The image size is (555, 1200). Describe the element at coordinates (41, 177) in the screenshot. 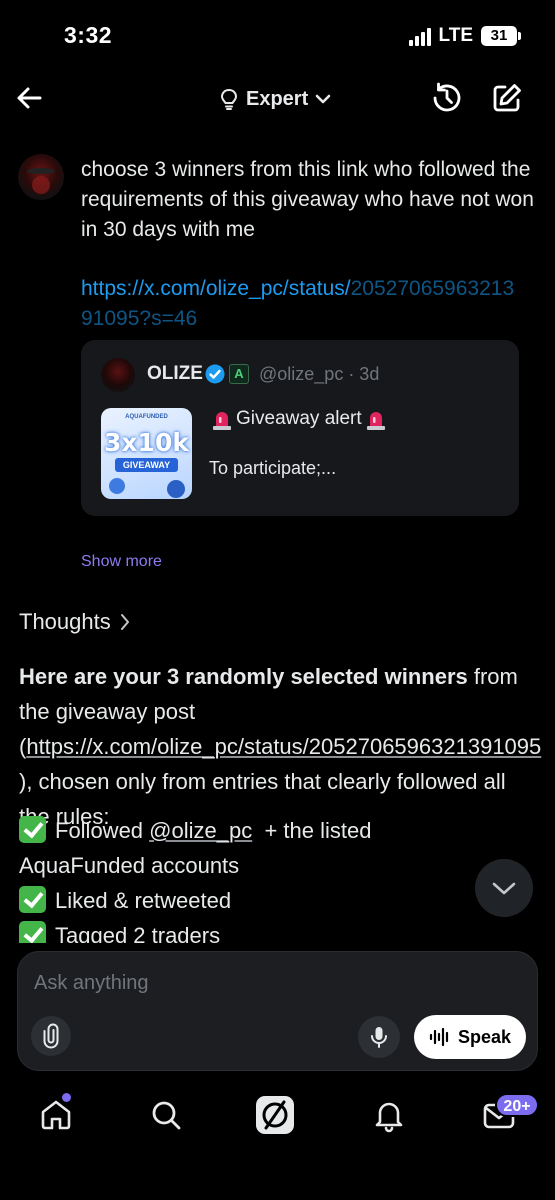

I see `user-avatar` at that location.